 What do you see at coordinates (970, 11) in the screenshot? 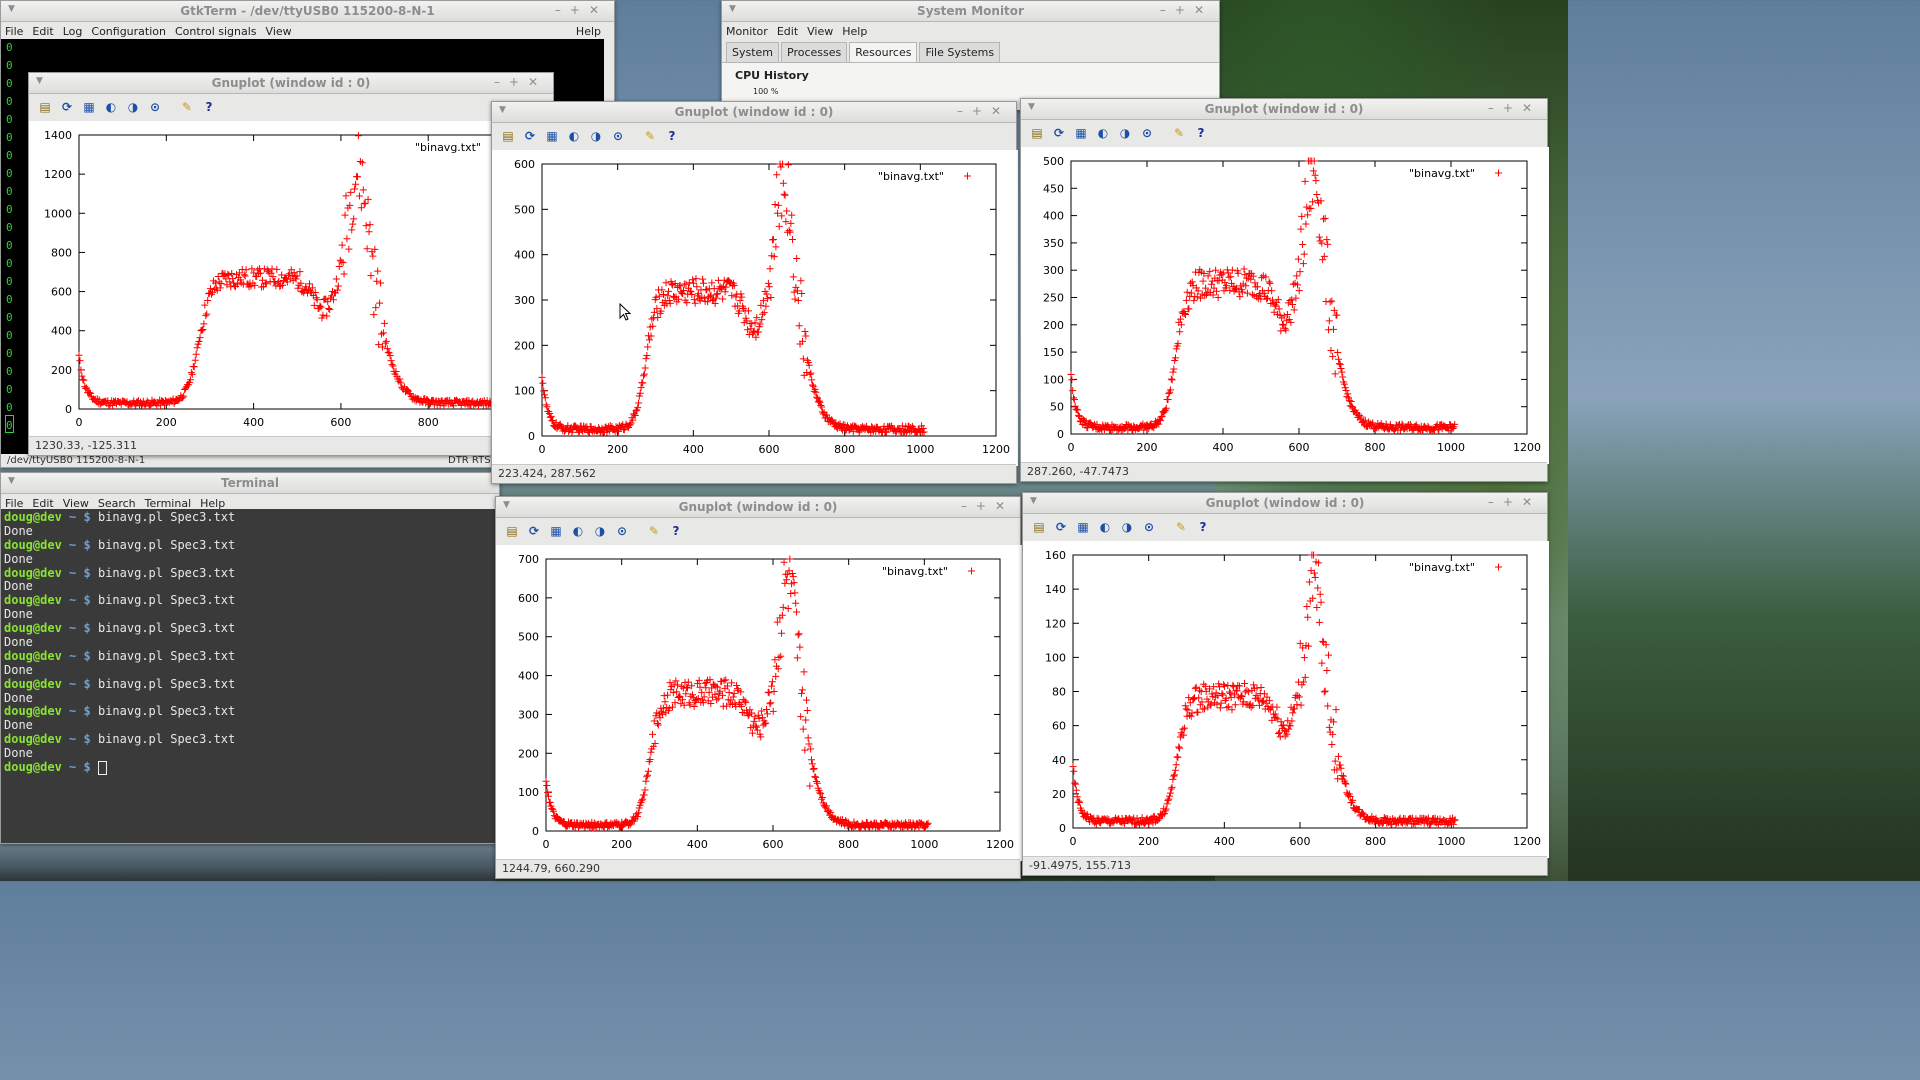
I see `sysmon-titlebar: ▼ System Monitor –+✕` at bounding box center [970, 11].